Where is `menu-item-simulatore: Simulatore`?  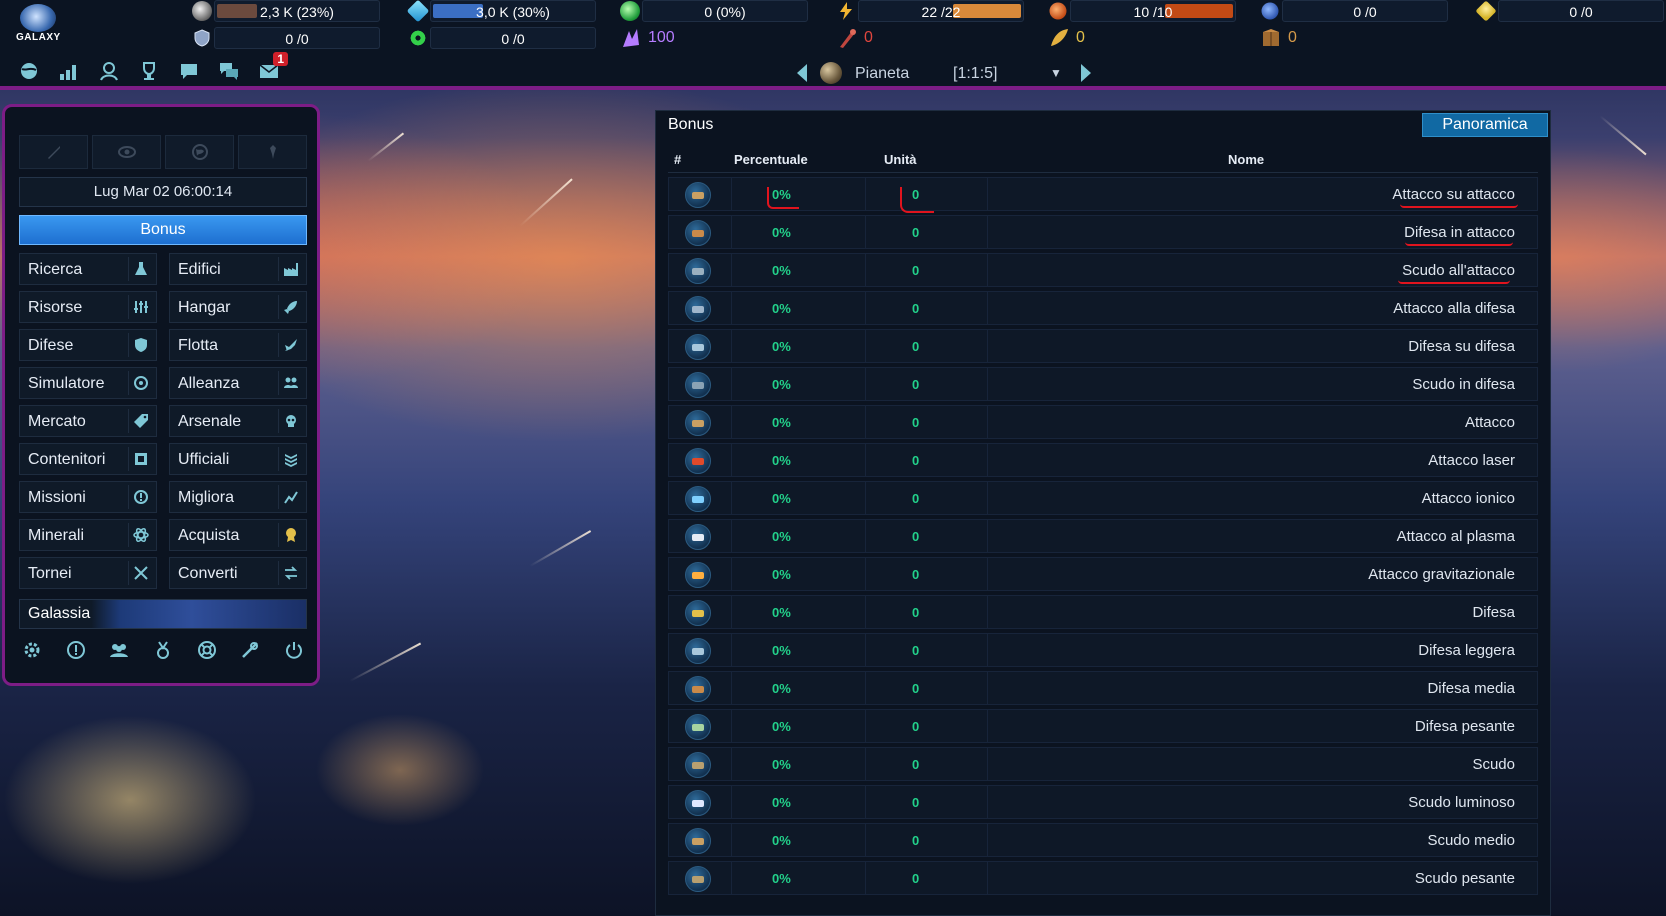
menu-item-simulatore: Simulatore is located at coordinates (88, 383).